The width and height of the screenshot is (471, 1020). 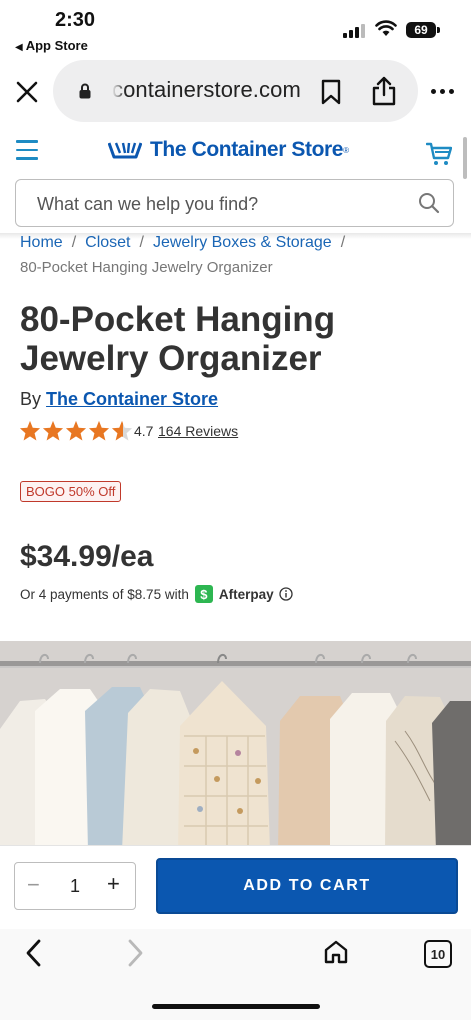 I want to click on wifi-icon, so click(x=386, y=28).